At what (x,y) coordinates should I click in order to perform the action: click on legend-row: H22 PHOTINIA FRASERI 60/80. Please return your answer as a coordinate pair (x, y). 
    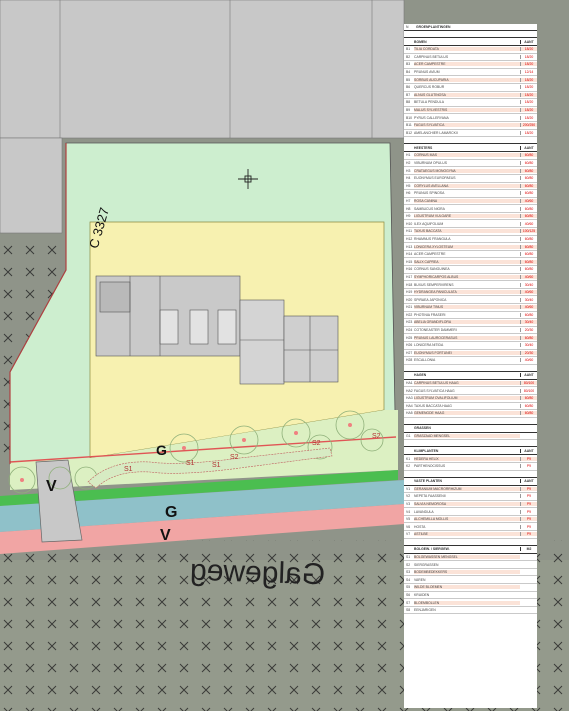
    Looking at the image, I should click on (470, 316).